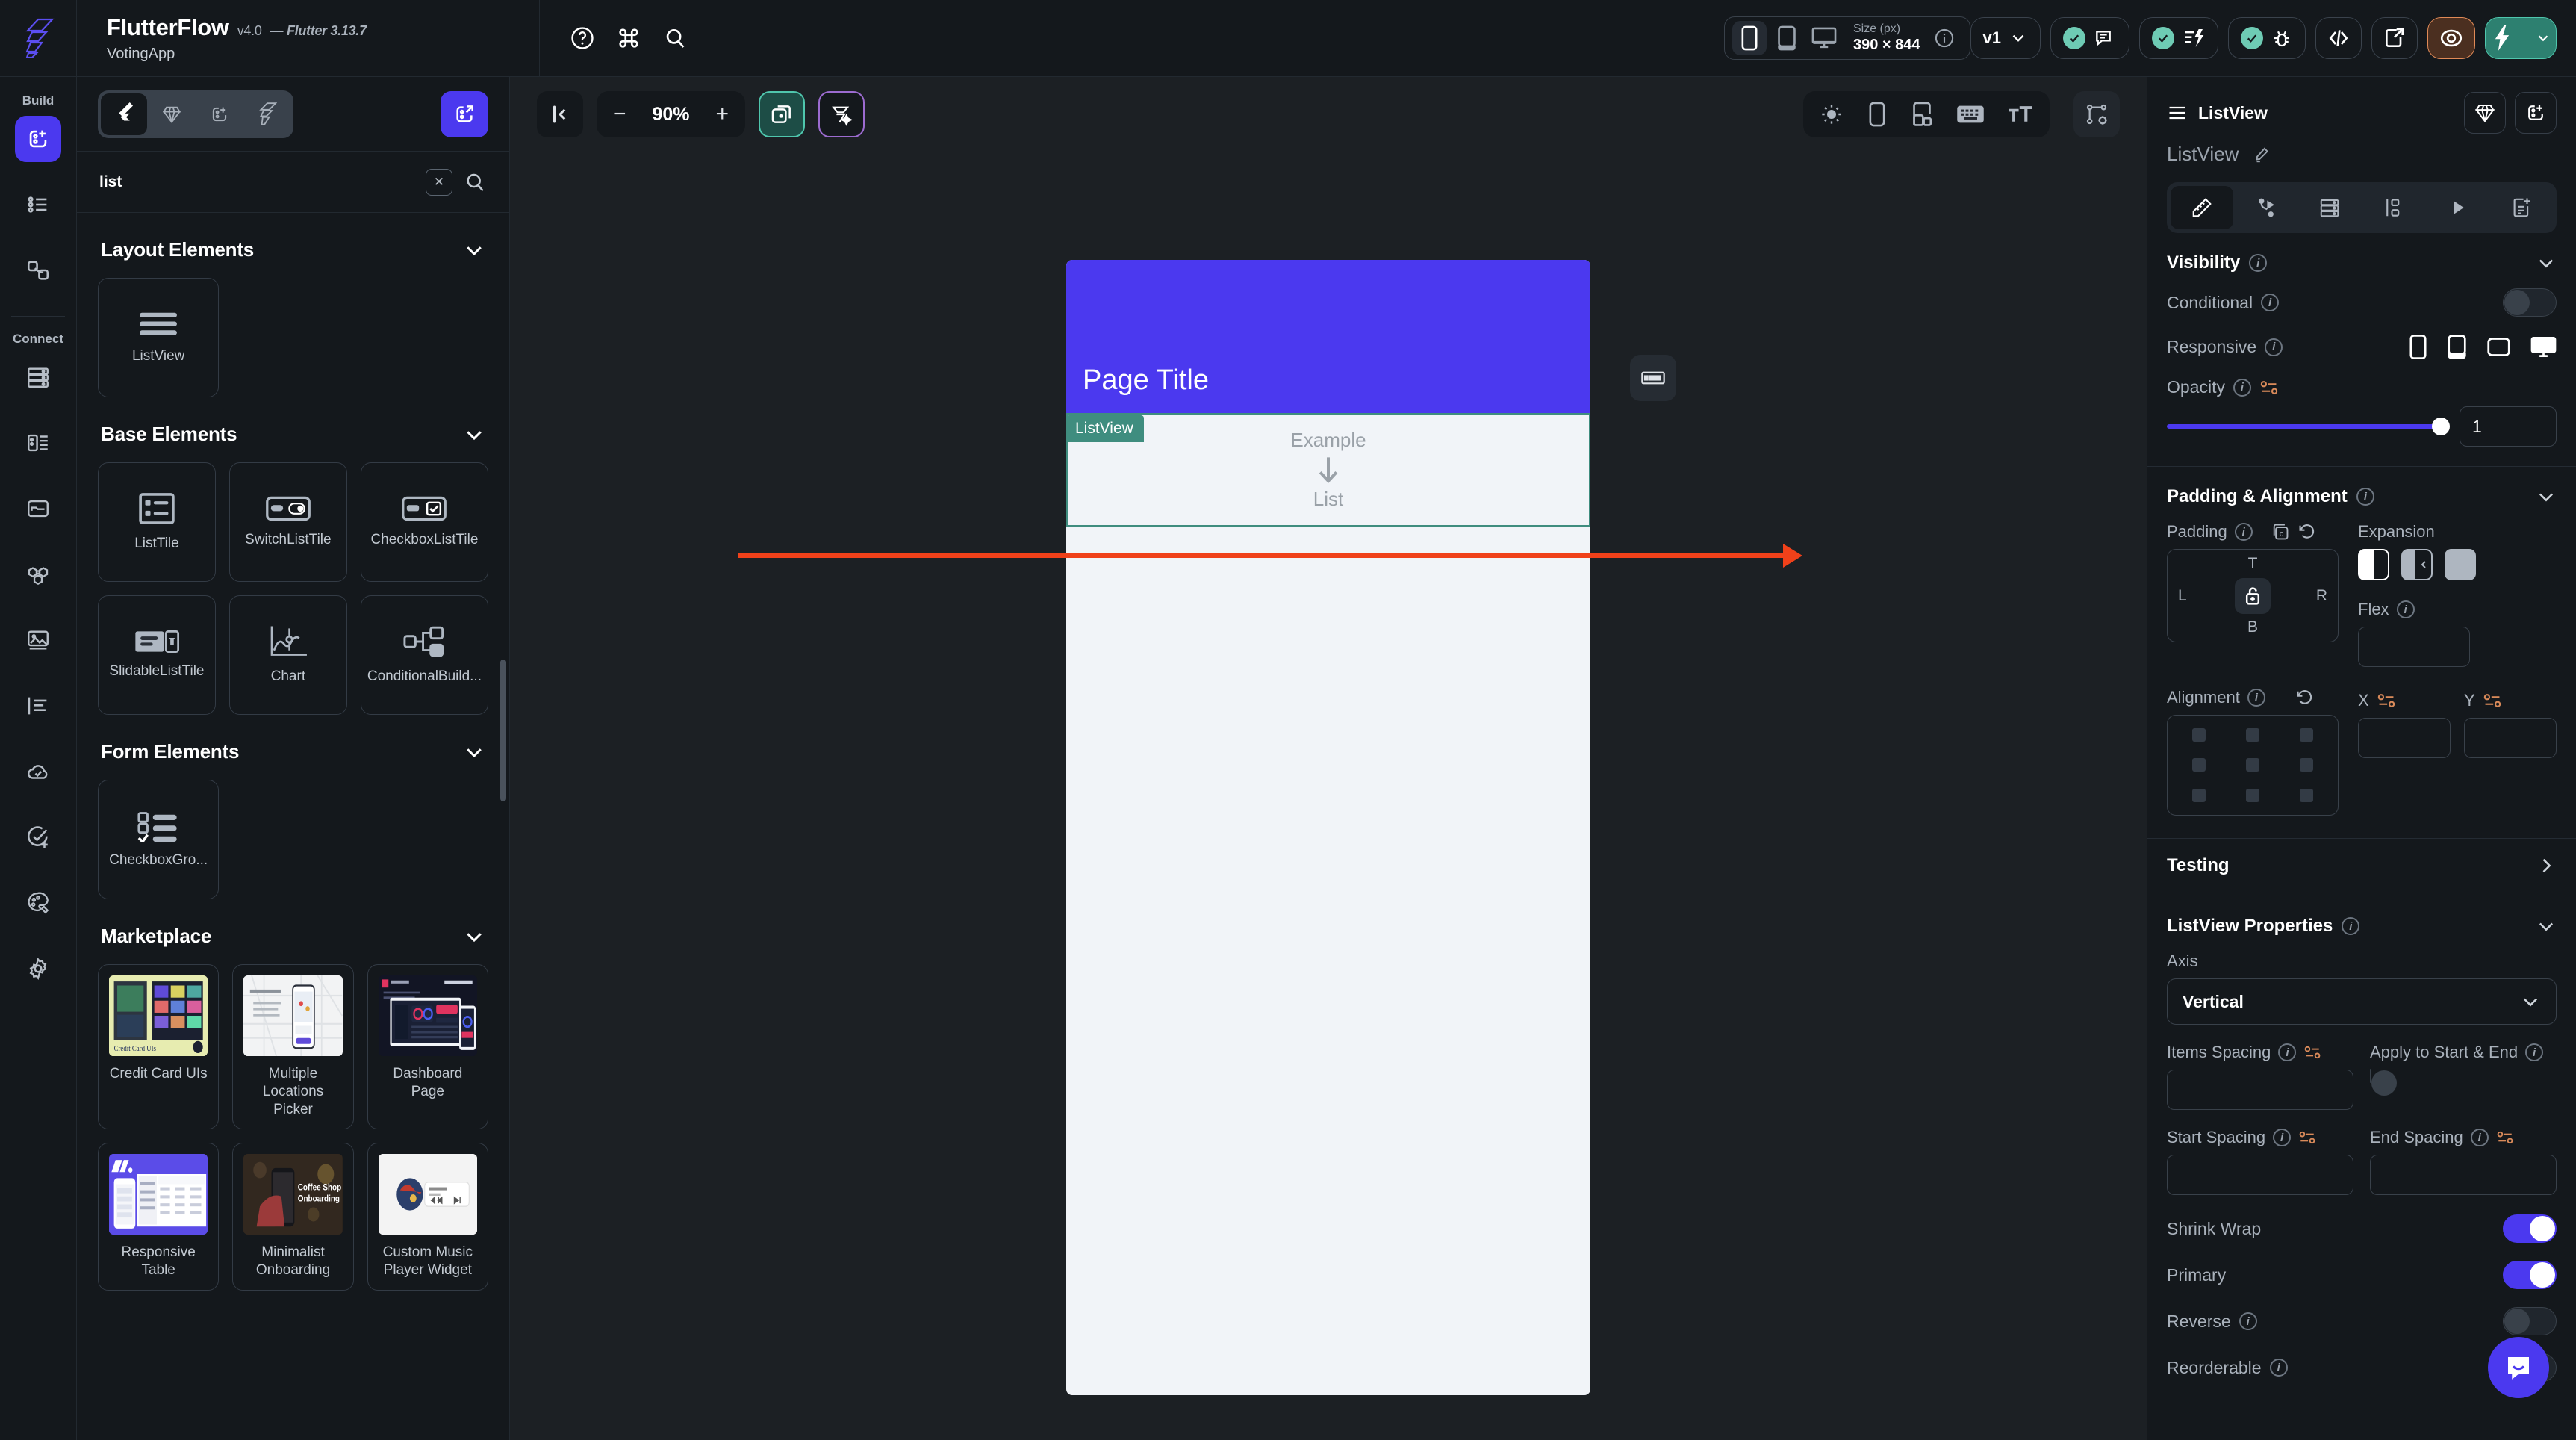 This screenshot has width=2576, height=1440. I want to click on tab-properties, so click(2202, 207).